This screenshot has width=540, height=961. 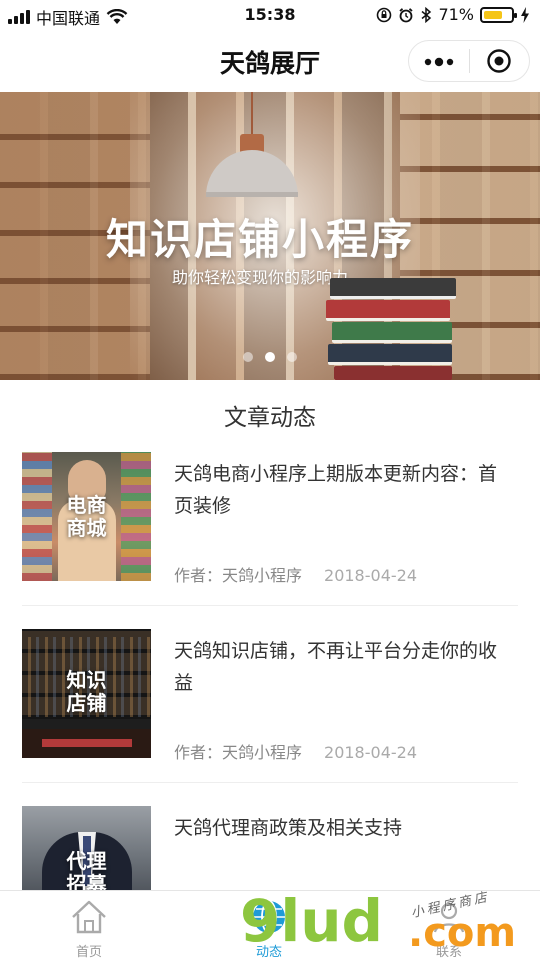 I want to click on banner-title: 知识店铺小程序, so click(x=259, y=239).